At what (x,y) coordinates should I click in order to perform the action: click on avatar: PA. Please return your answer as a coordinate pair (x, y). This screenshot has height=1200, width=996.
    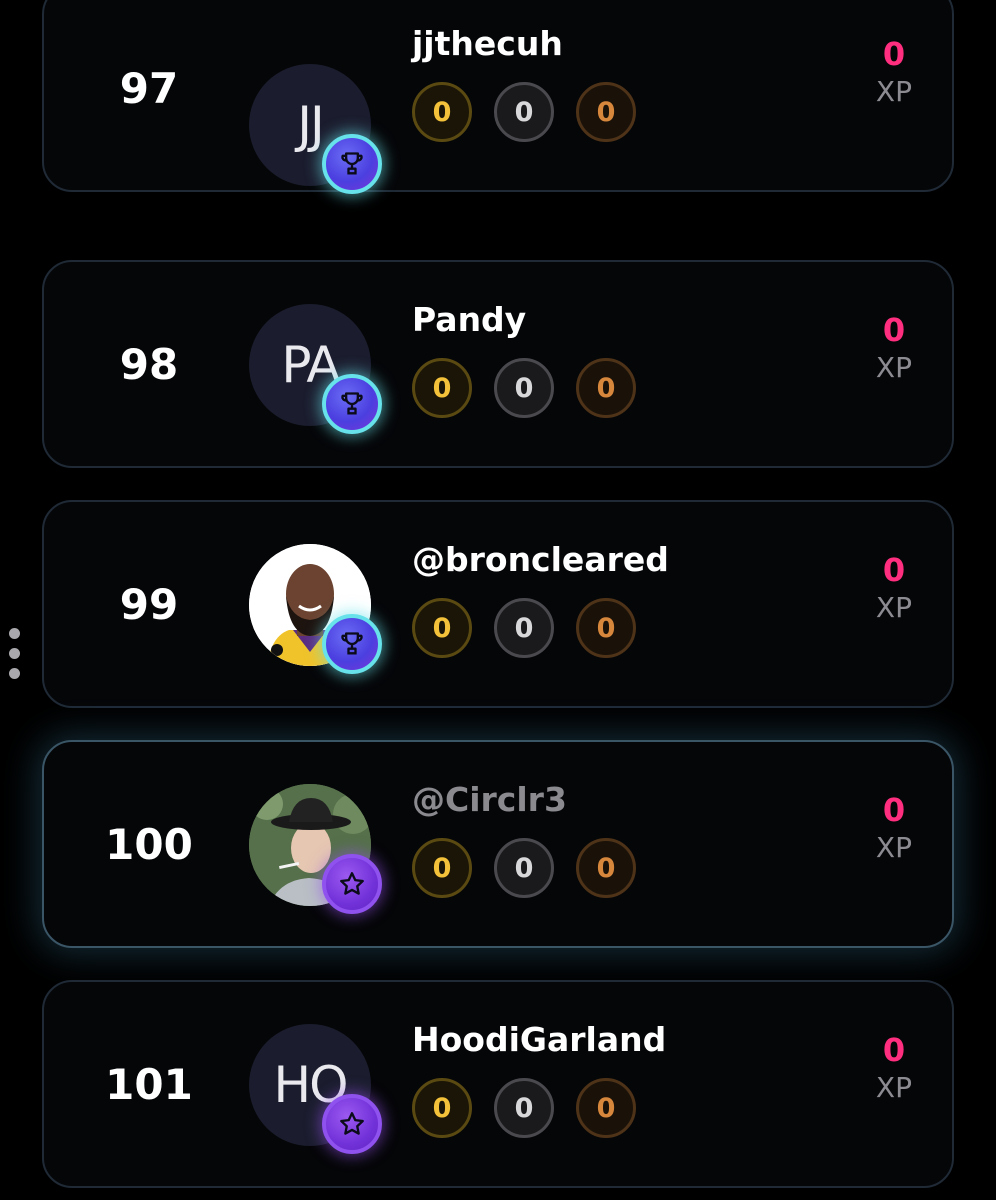
    Looking at the image, I should click on (315, 369).